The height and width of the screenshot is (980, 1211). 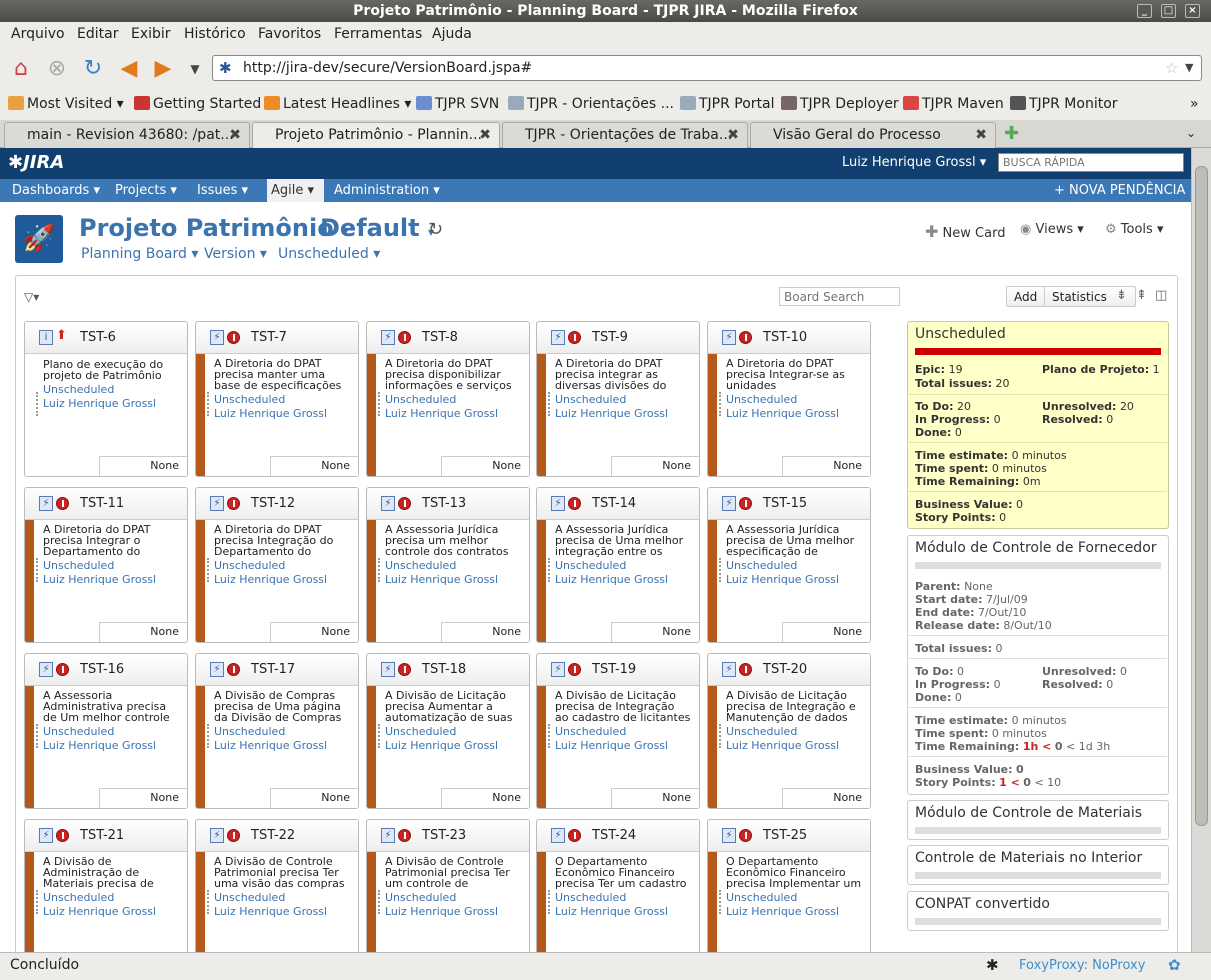 What do you see at coordinates (1168, 11) in the screenshot?
I see `maximize-button: □` at bounding box center [1168, 11].